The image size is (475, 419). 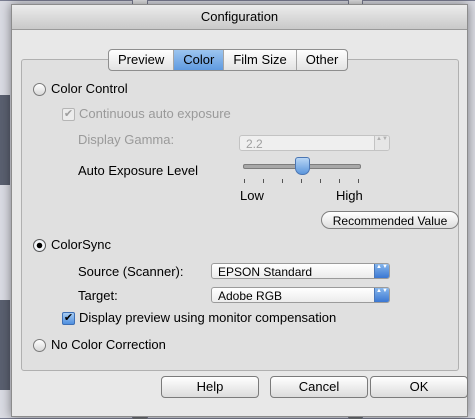 I want to click on tab-film-size: Film Size, so click(x=260, y=60).